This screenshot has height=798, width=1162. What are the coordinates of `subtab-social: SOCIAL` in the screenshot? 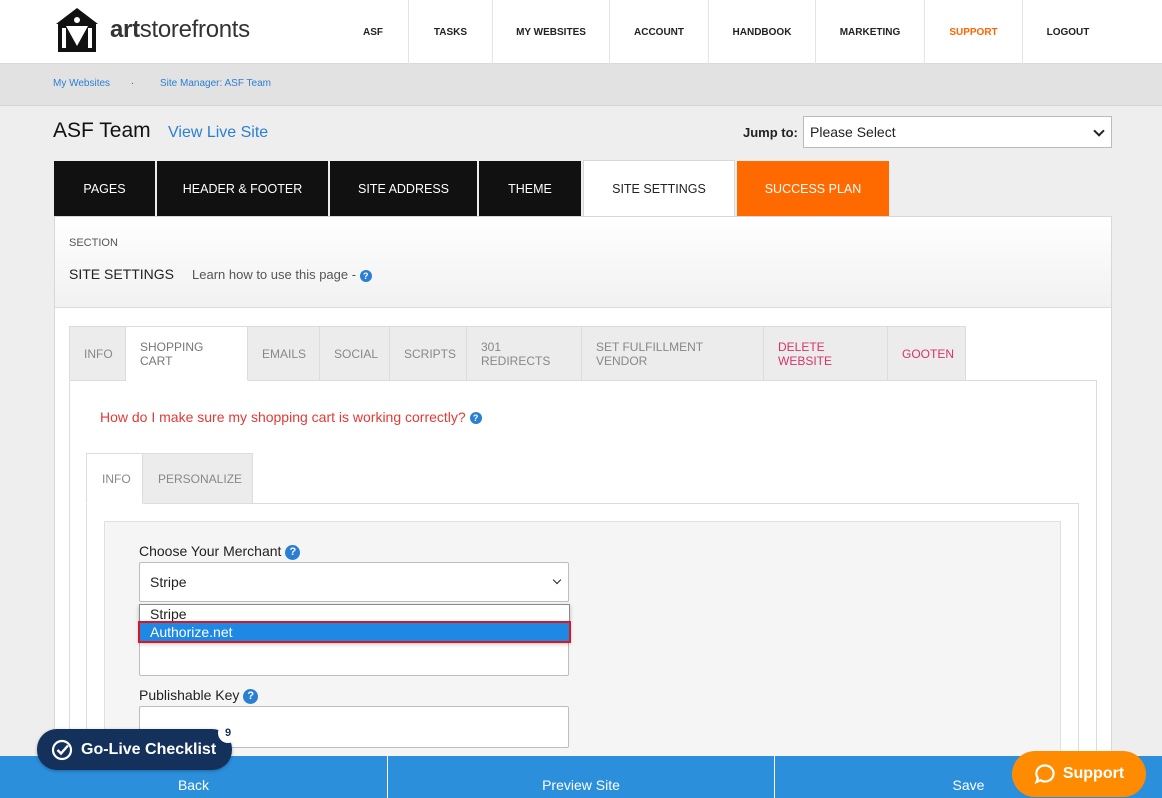 It's located at (355, 353).